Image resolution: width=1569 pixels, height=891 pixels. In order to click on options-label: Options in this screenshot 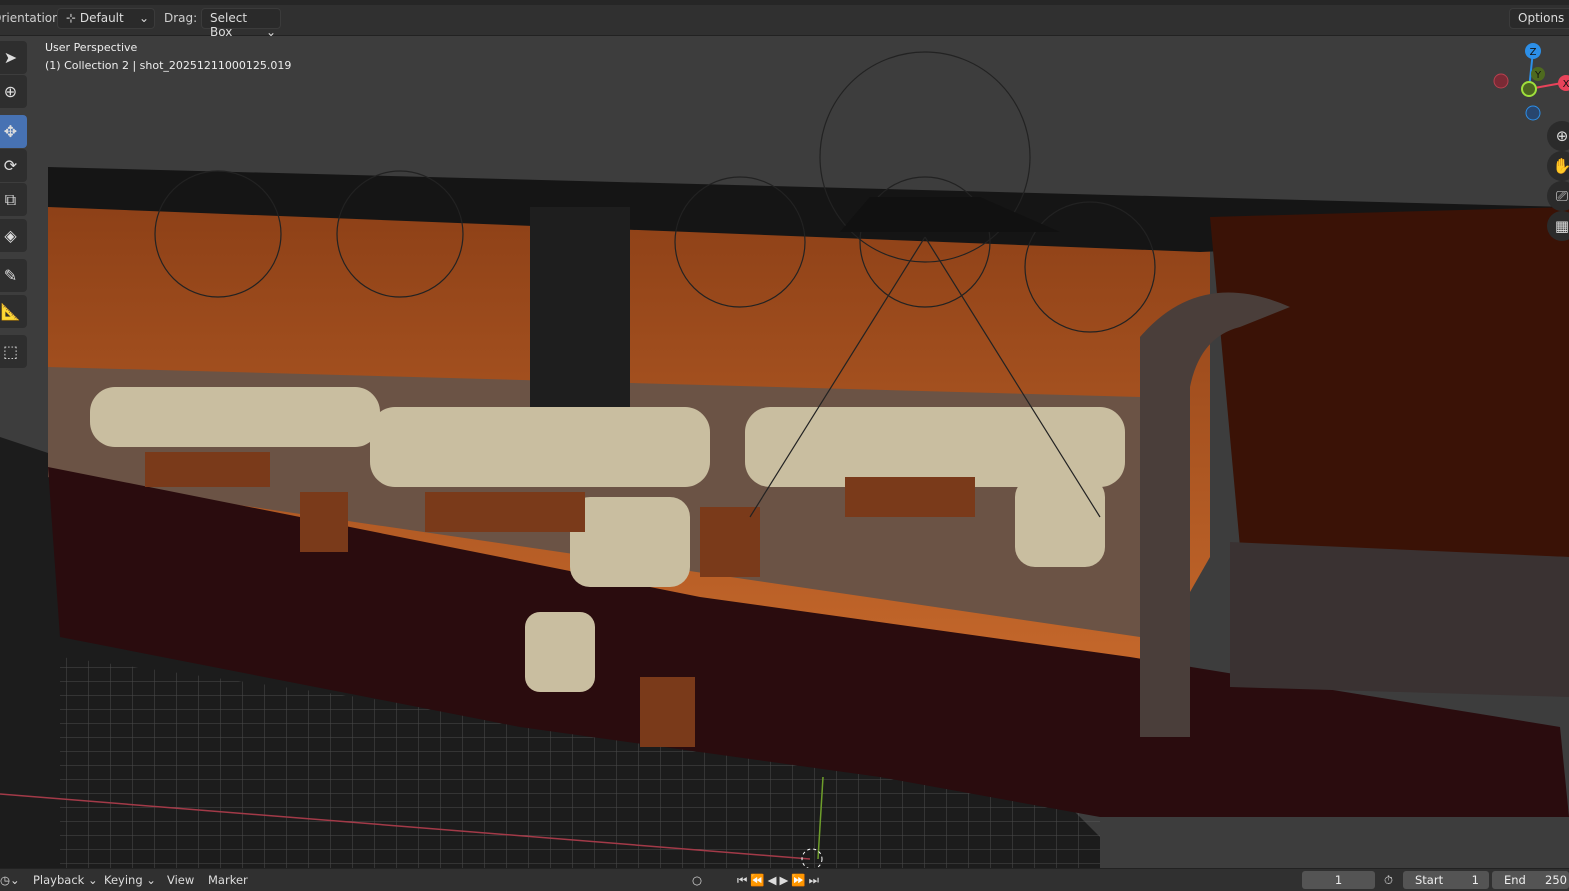, I will do `click(1541, 18)`.